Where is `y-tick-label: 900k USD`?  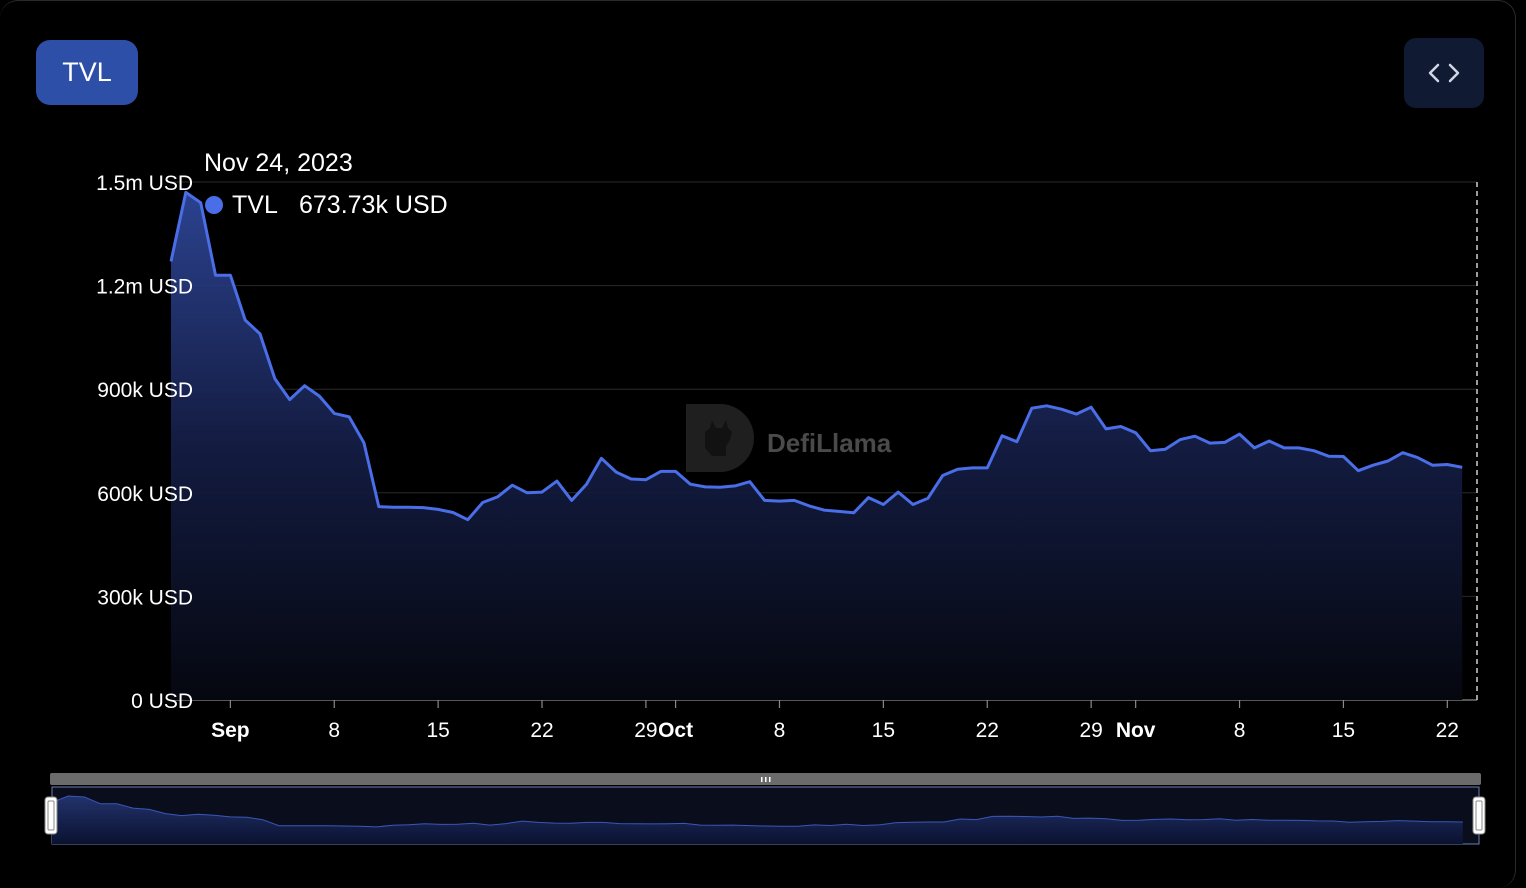
y-tick-label: 900k USD is located at coordinates (145, 390).